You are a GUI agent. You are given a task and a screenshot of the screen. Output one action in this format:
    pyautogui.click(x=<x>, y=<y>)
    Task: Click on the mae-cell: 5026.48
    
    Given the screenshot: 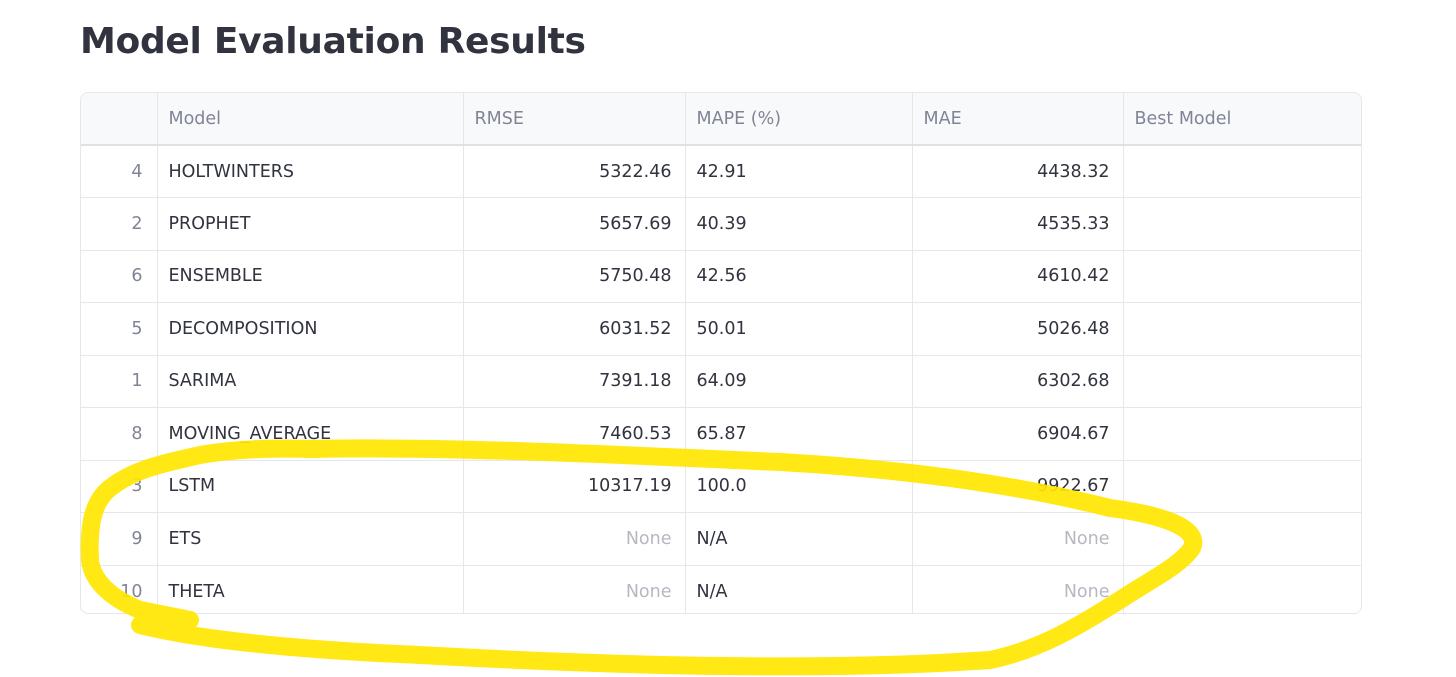 What is the action you would take?
    pyautogui.click(x=1018, y=329)
    